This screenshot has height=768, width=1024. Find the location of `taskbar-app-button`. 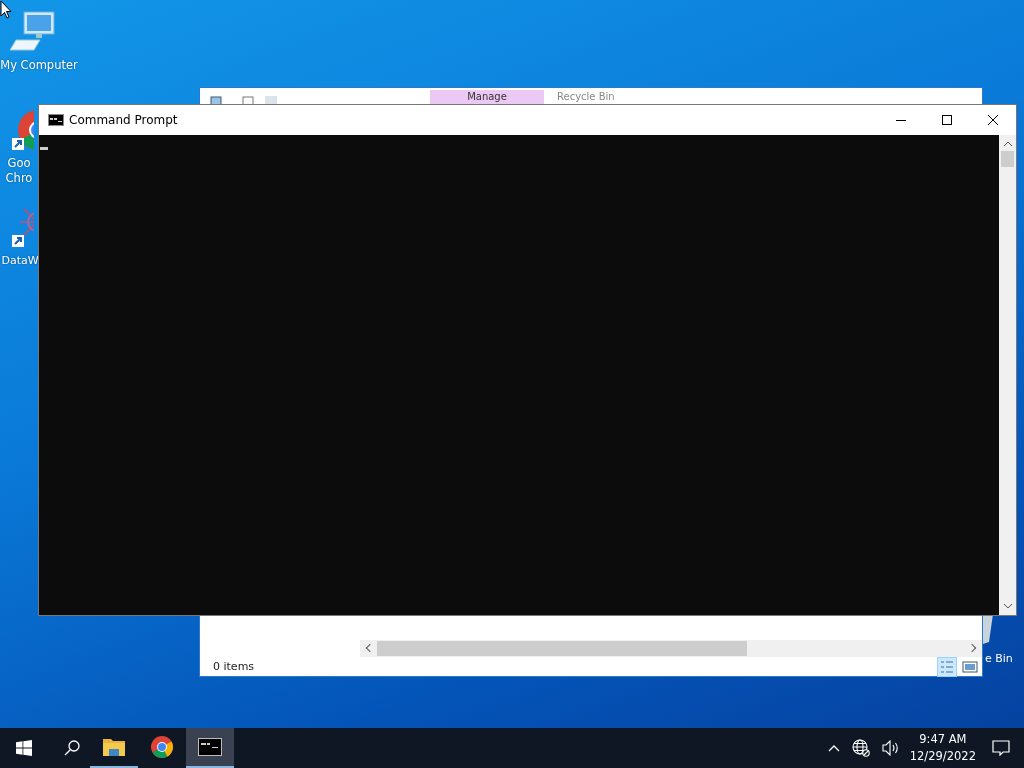

taskbar-app-button is located at coordinates (210, 748).